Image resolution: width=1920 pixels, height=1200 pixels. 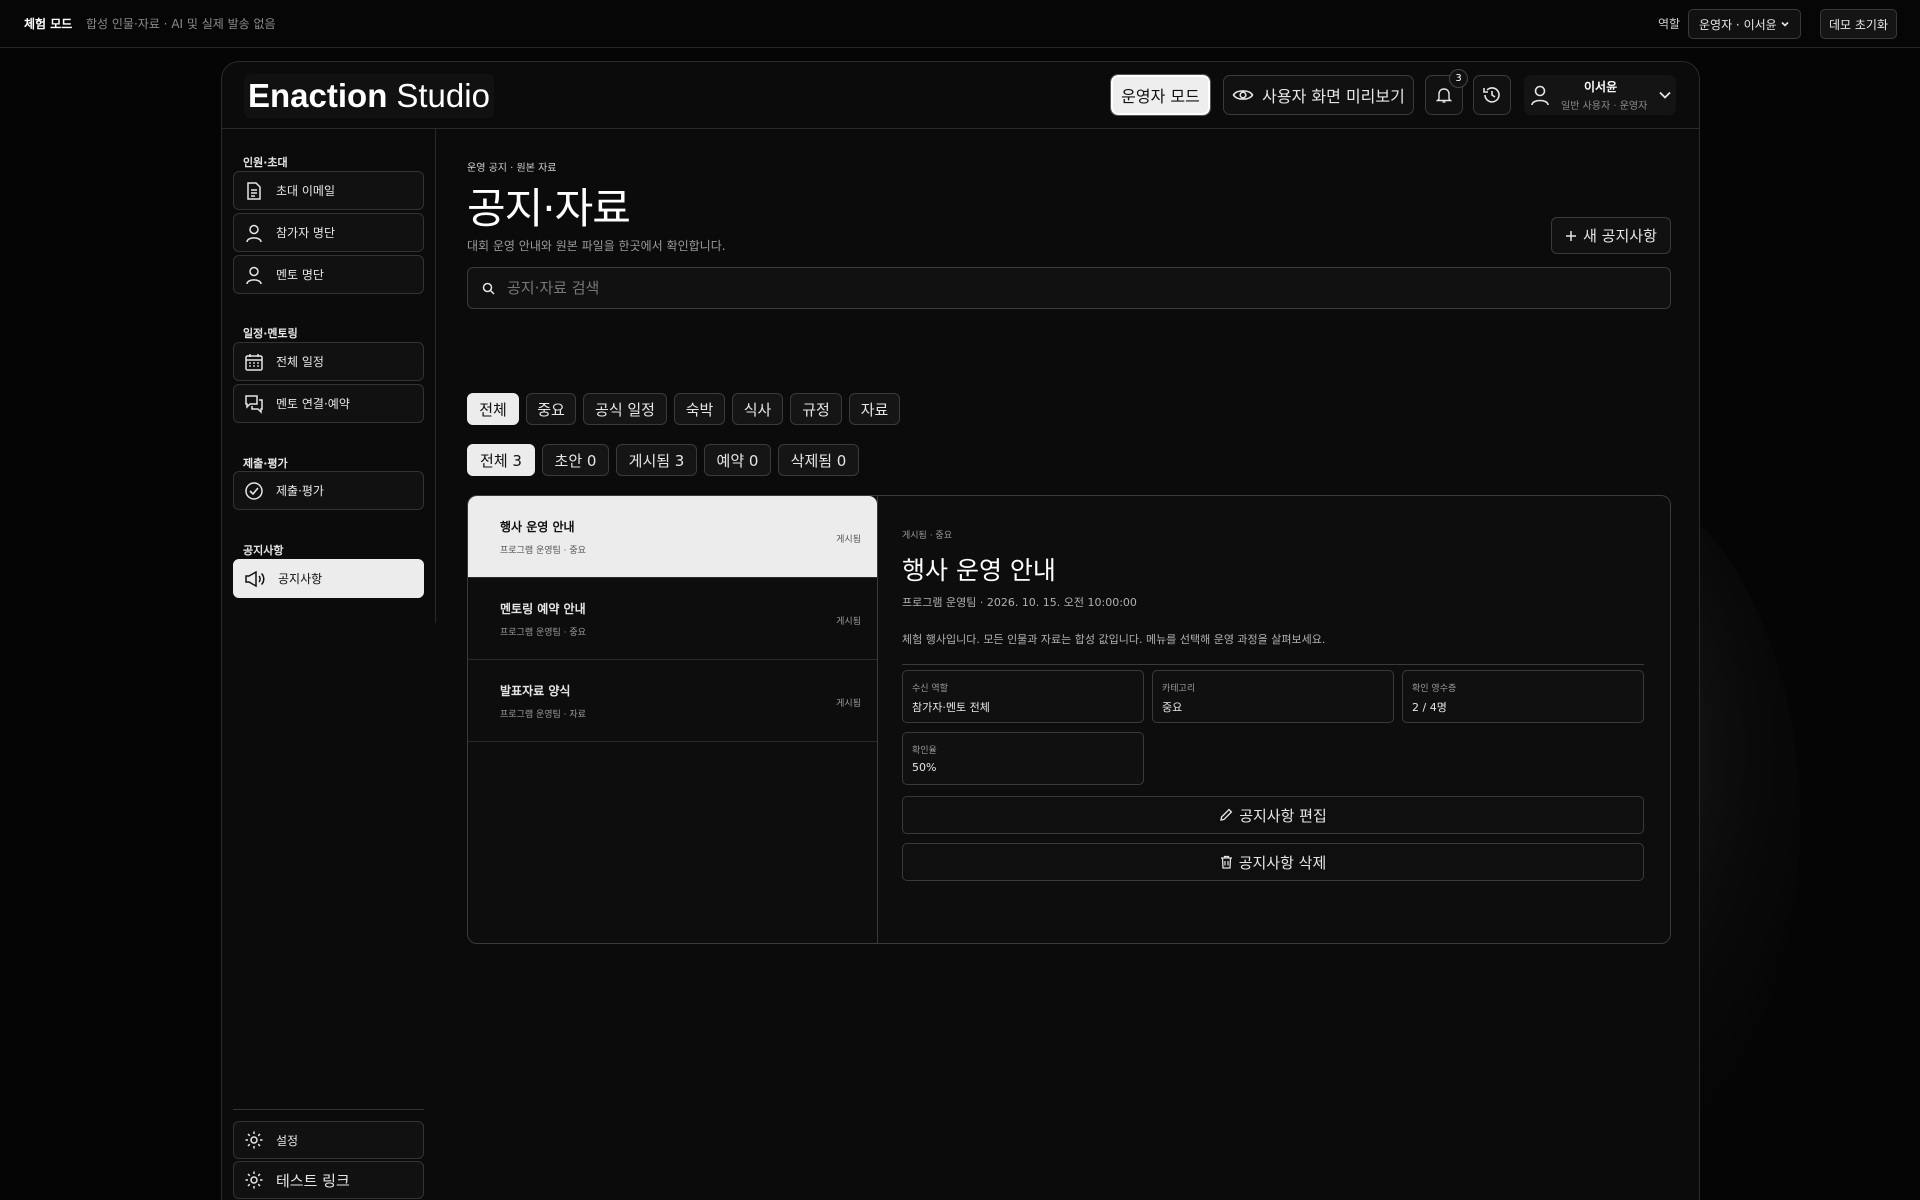 What do you see at coordinates (672, 537) in the screenshot?
I see `list-item: 행사 운영 안내 프로그램 운영팀 · 중요 게시됨` at bounding box center [672, 537].